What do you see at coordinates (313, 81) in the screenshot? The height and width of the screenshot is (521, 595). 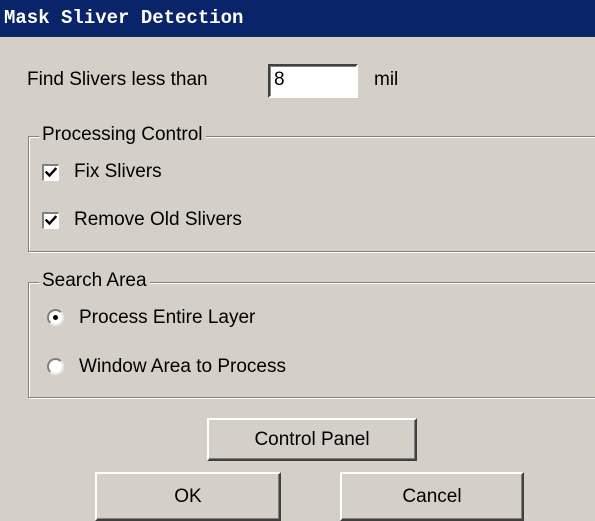 I see `sliver-size-input: 8` at bounding box center [313, 81].